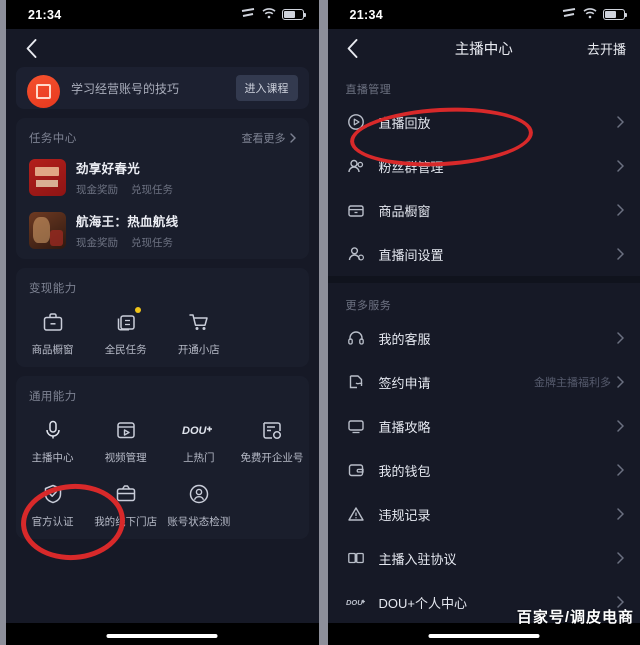 The height and width of the screenshot is (645, 640). I want to click on monetize-section: 变现能力 商品橱窗 全民任务 开通小店, so click(162, 317).